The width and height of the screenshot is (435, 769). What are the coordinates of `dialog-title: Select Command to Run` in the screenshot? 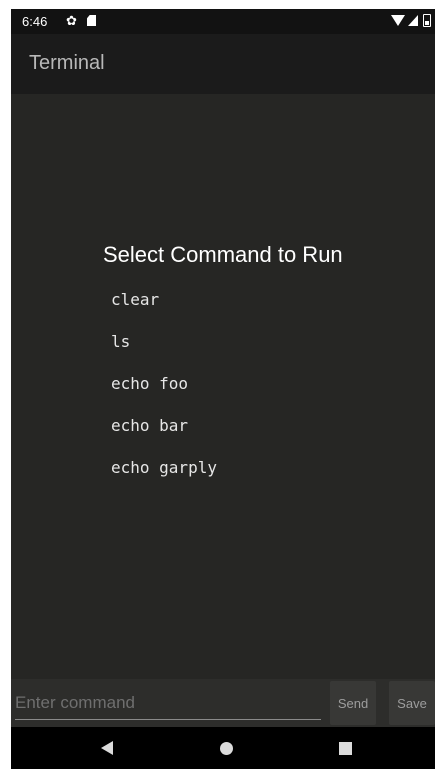 It's located at (223, 254).